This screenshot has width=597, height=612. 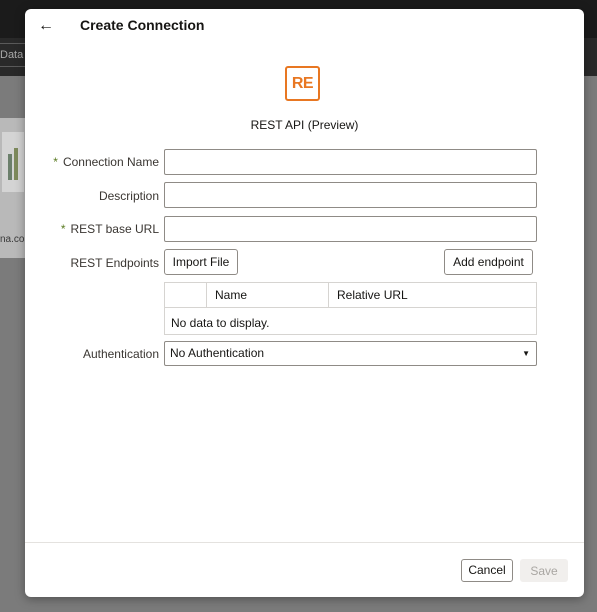 What do you see at coordinates (487, 570) in the screenshot?
I see `cancel-button: Cancel` at bounding box center [487, 570].